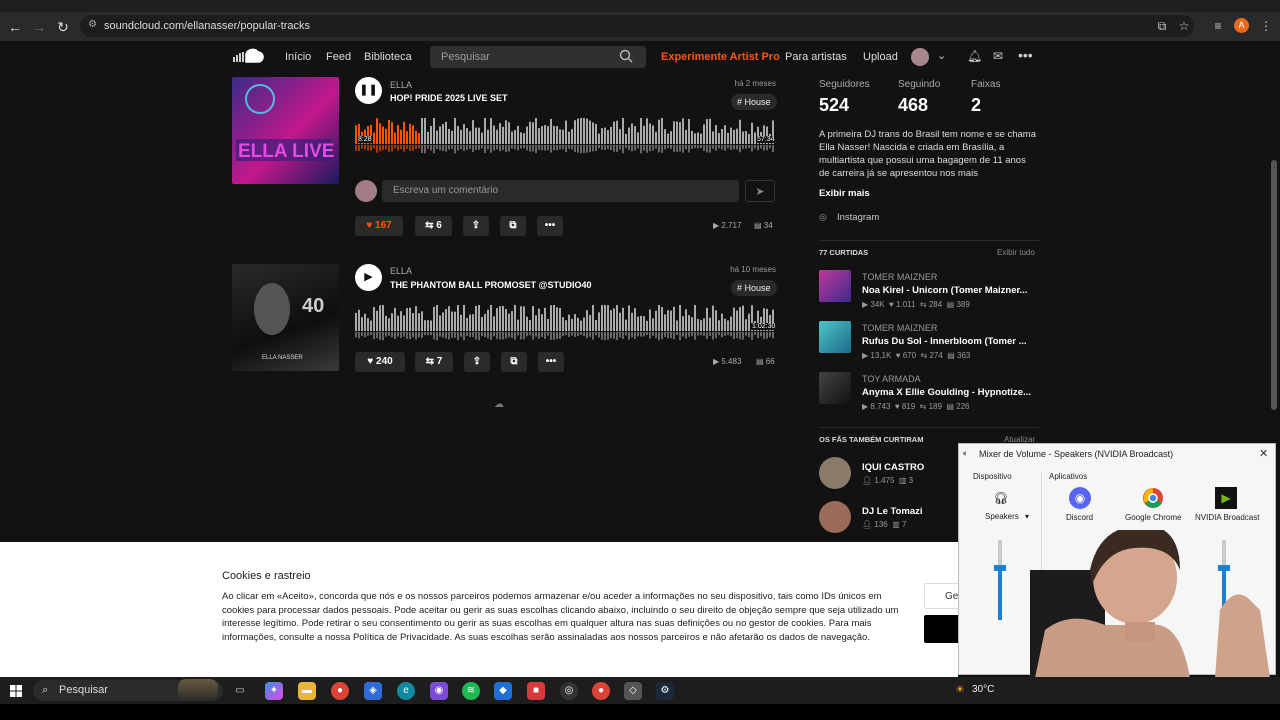 This screenshot has width=1280, height=720. What do you see at coordinates (976, 105) in the screenshot?
I see `tracks-count: 2` at bounding box center [976, 105].